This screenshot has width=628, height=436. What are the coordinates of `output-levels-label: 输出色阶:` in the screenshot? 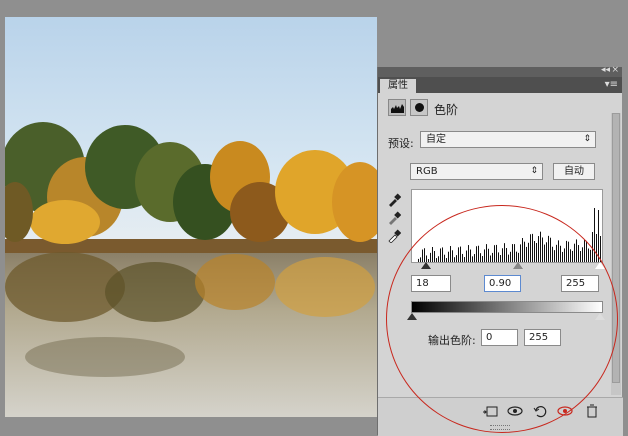 It's located at (452, 340).